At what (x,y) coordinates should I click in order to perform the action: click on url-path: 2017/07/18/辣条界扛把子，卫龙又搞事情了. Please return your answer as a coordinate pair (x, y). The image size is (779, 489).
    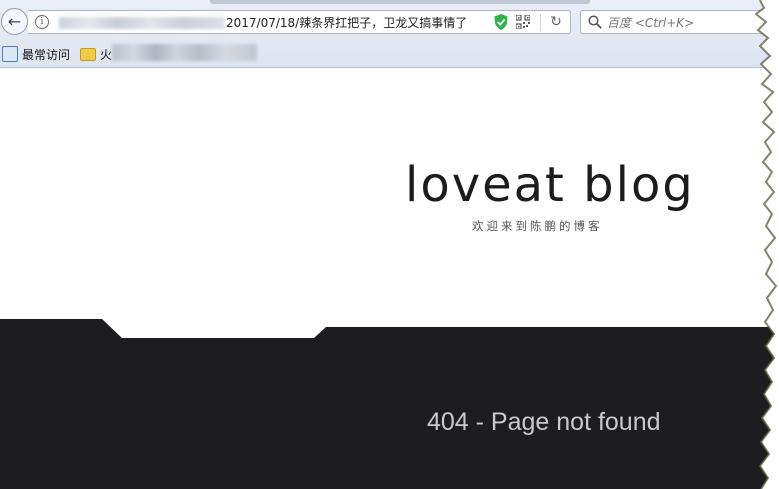
    Looking at the image, I should click on (347, 23).